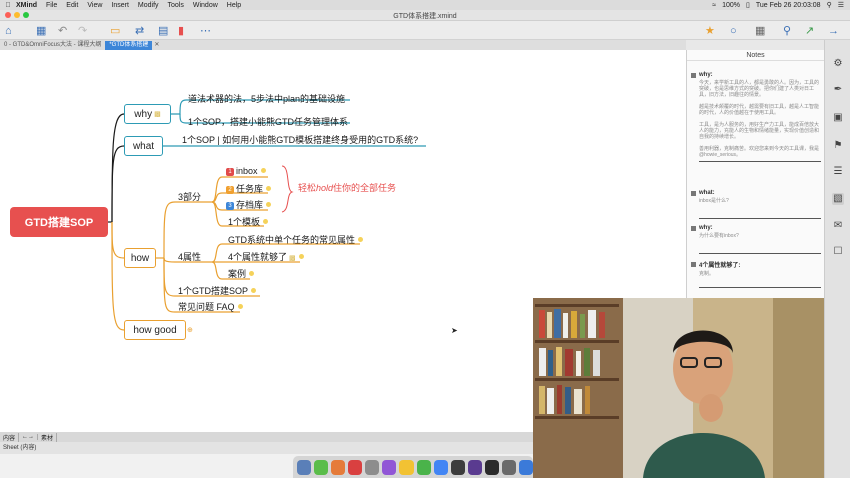  What do you see at coordinates (266, 256) in the screenshot?
I see `attr-four: 4个属性就够了 ▩` at bounding box center [266, 256].